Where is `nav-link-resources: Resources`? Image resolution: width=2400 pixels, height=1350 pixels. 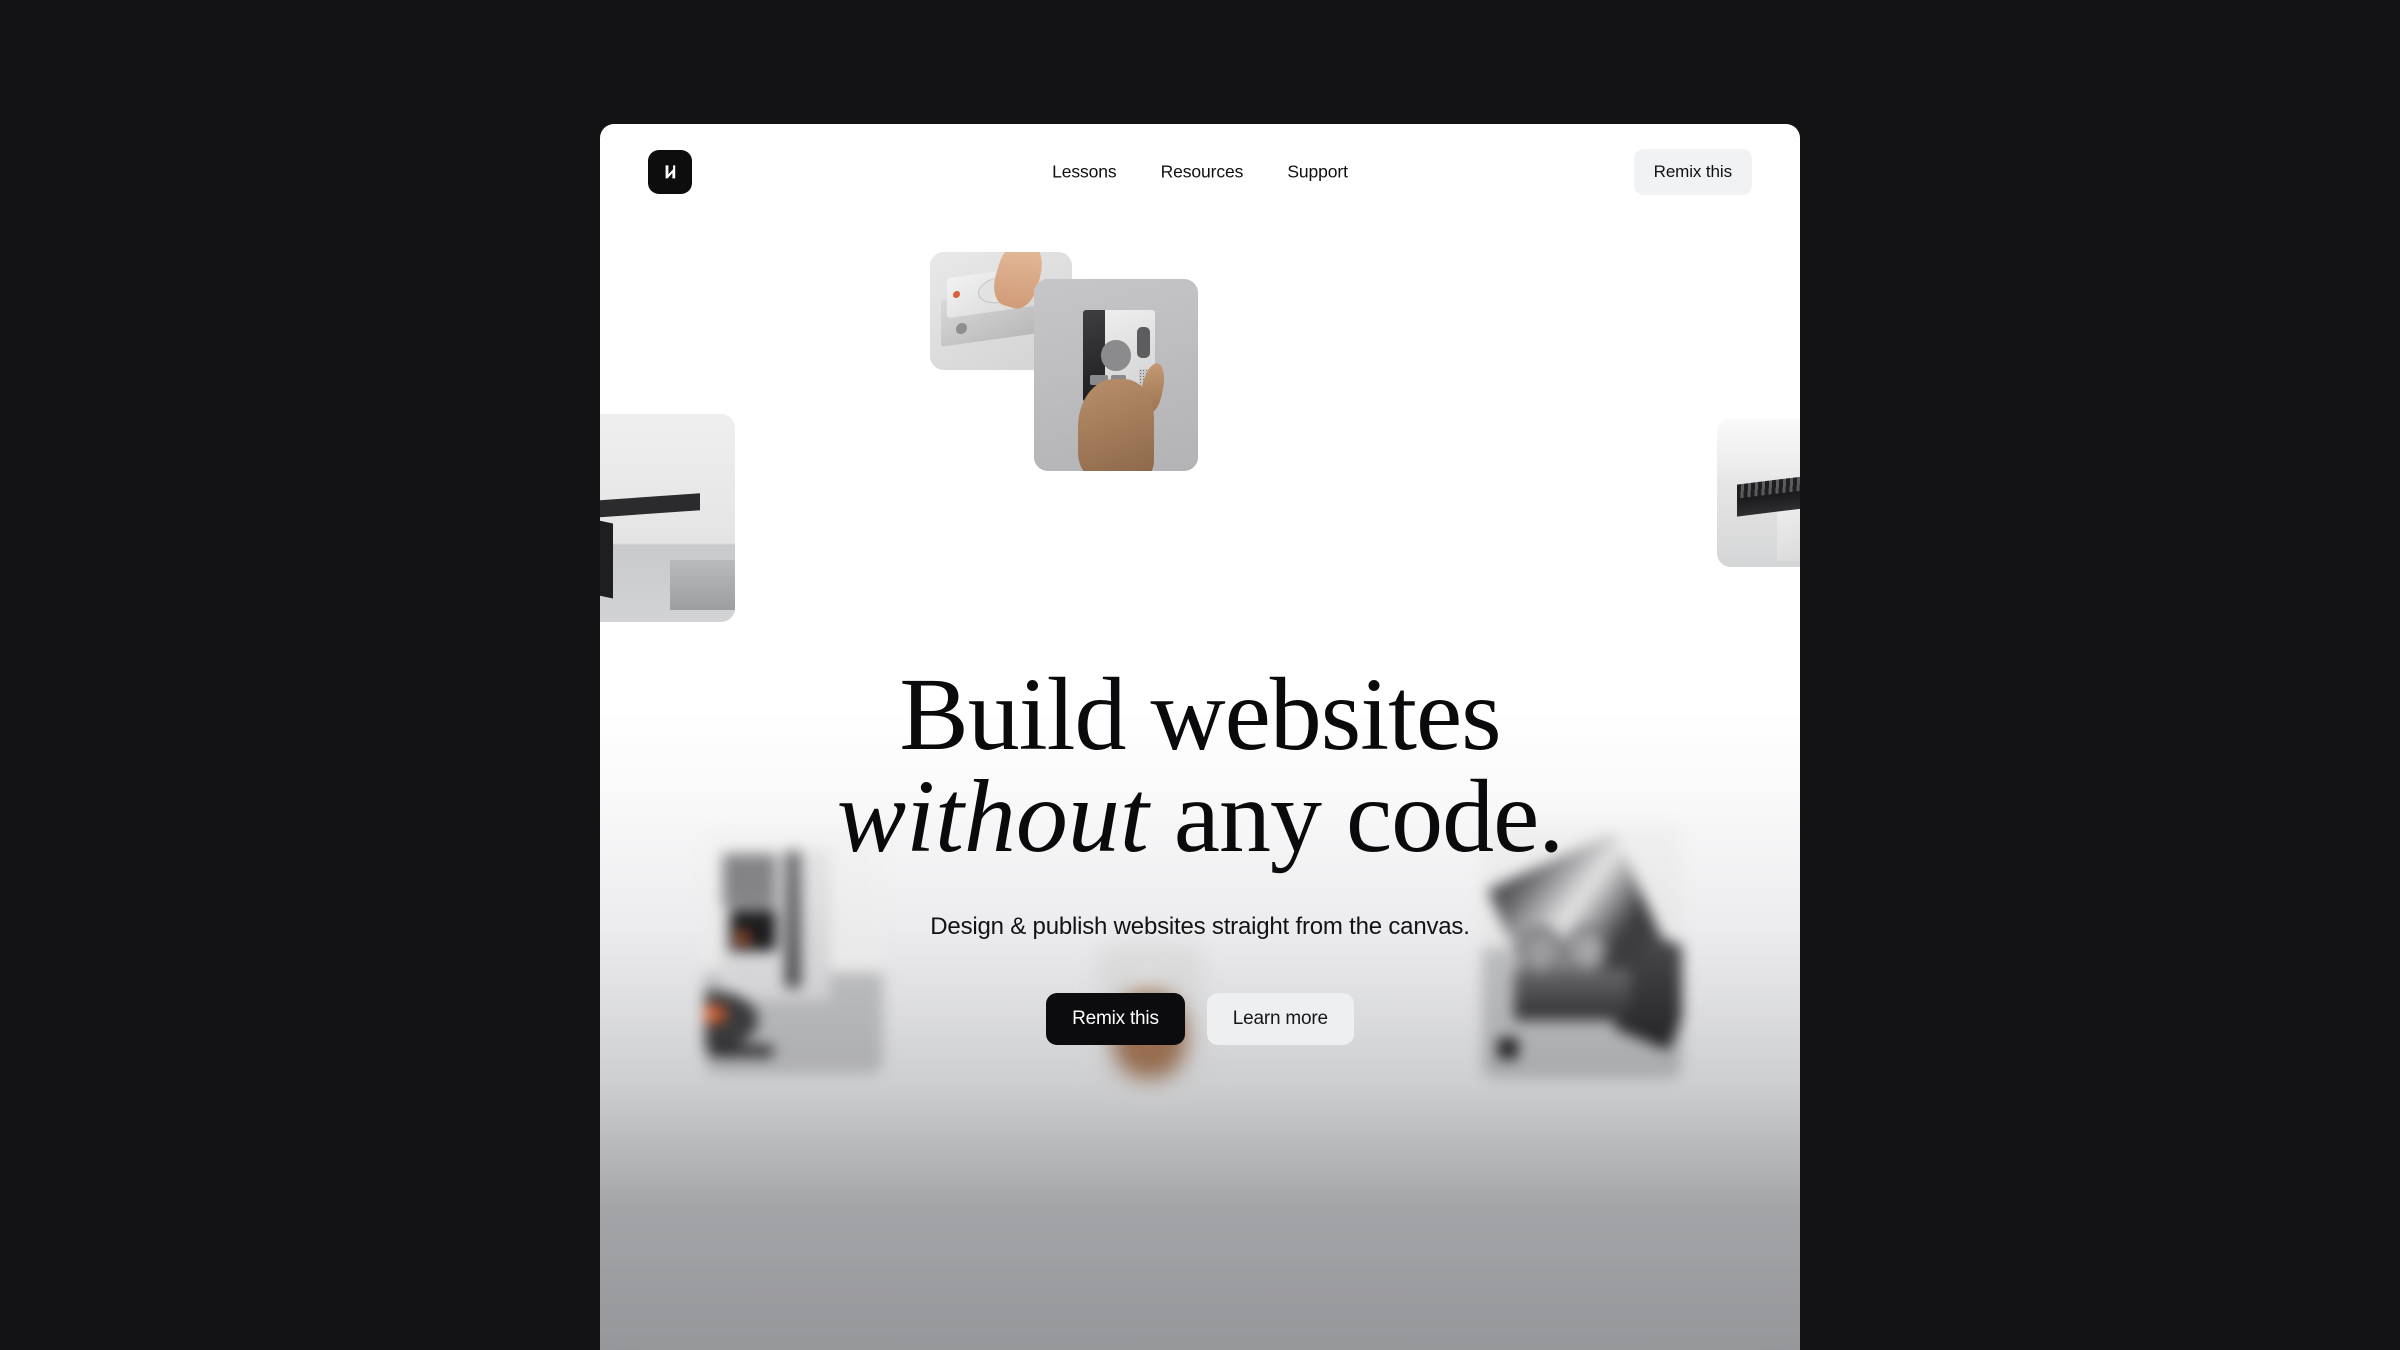
nav-link-resources: Resources is located at coordinates (1202, 172).